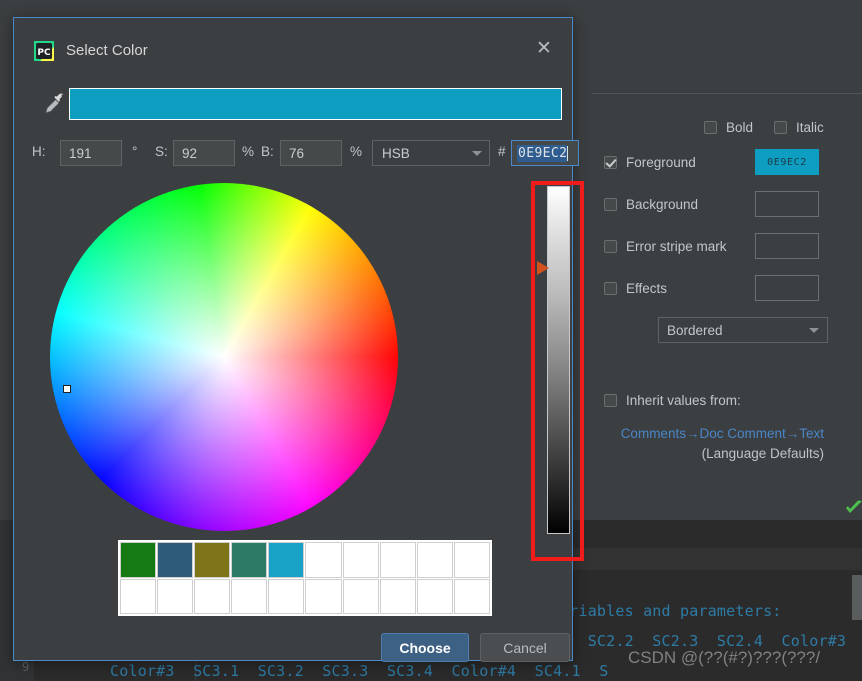 The image size is (862, 681). What do you see at coordinates (683, 400) in the screenshot?
I see `inherit-label: Inherit values from:` at bounding box center [683, 400].